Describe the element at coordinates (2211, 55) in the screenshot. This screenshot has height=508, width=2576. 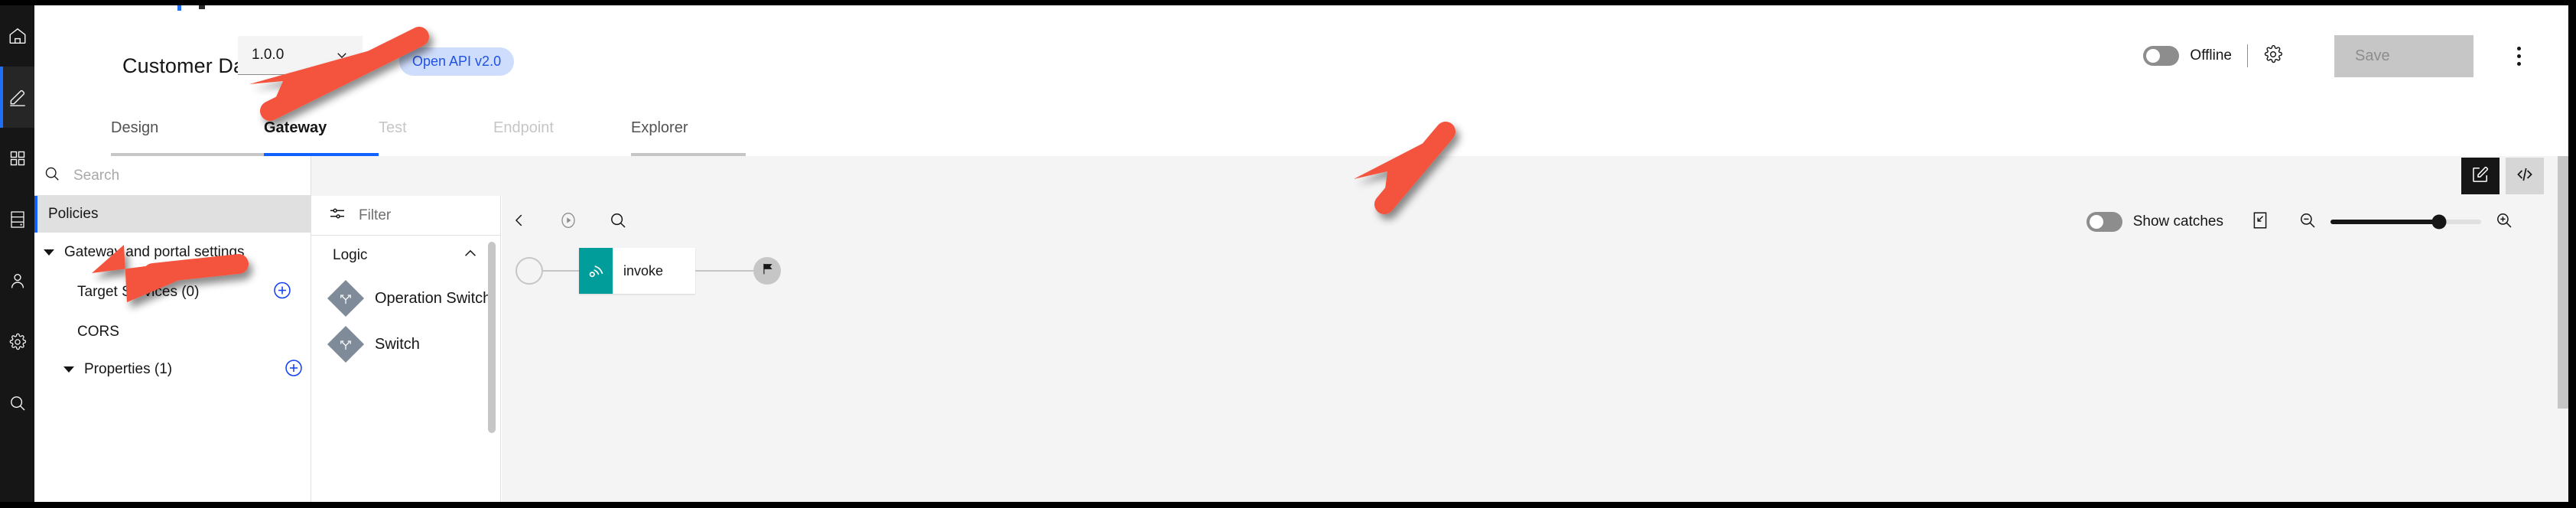
I see `offline-toggle-label: Offline` at that location.